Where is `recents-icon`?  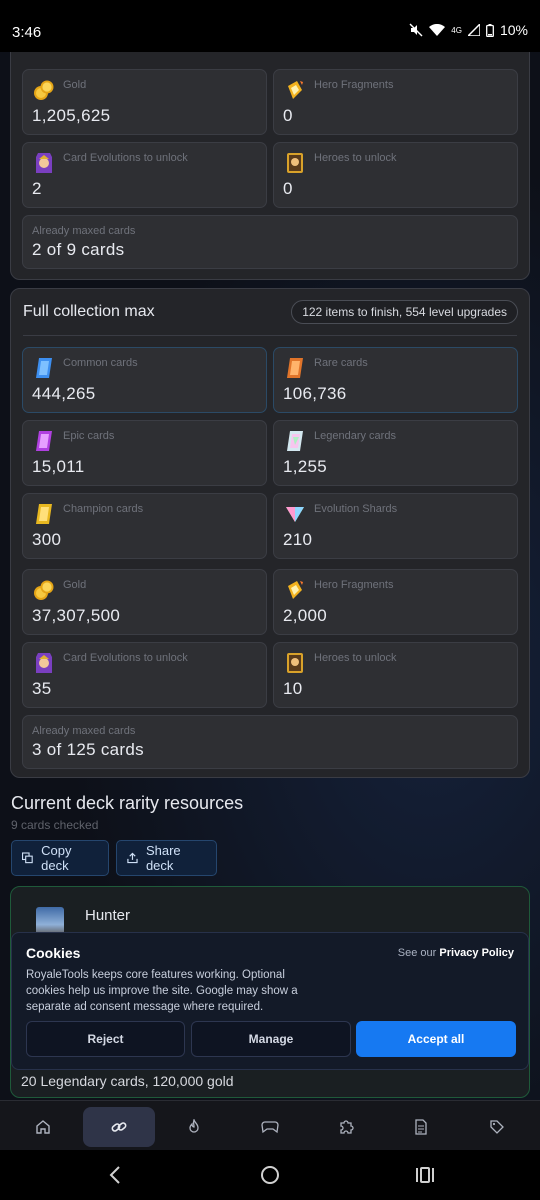
recents-icon is located at coordinates (425, 1175).